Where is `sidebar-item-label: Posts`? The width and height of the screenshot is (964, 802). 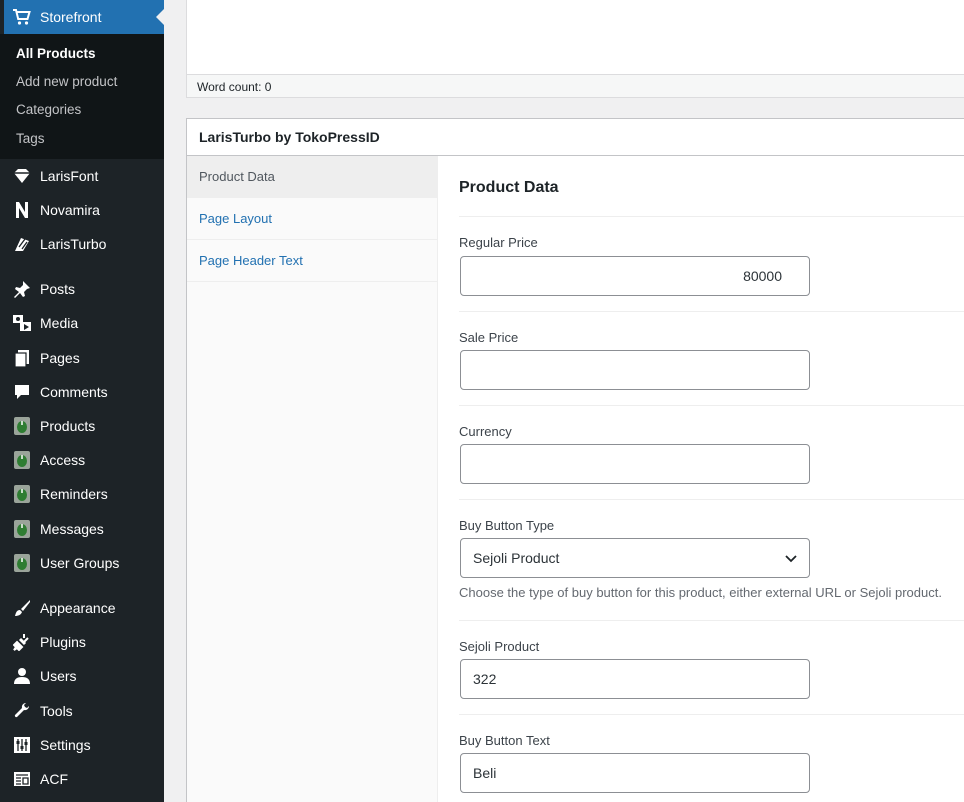
sidebar-item-label: Posts is located at coordinates (58, 289).